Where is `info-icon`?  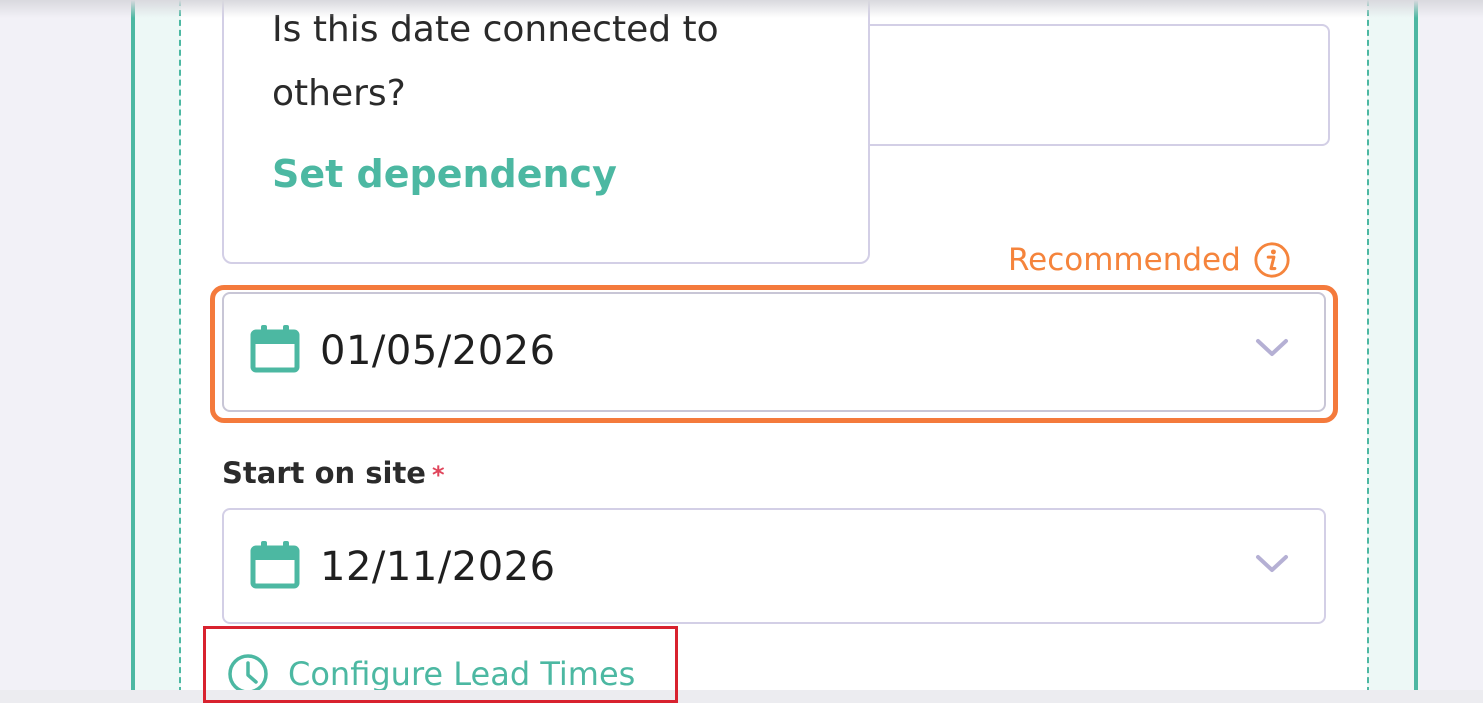 info-icon is located at coordinates (1272, 260).